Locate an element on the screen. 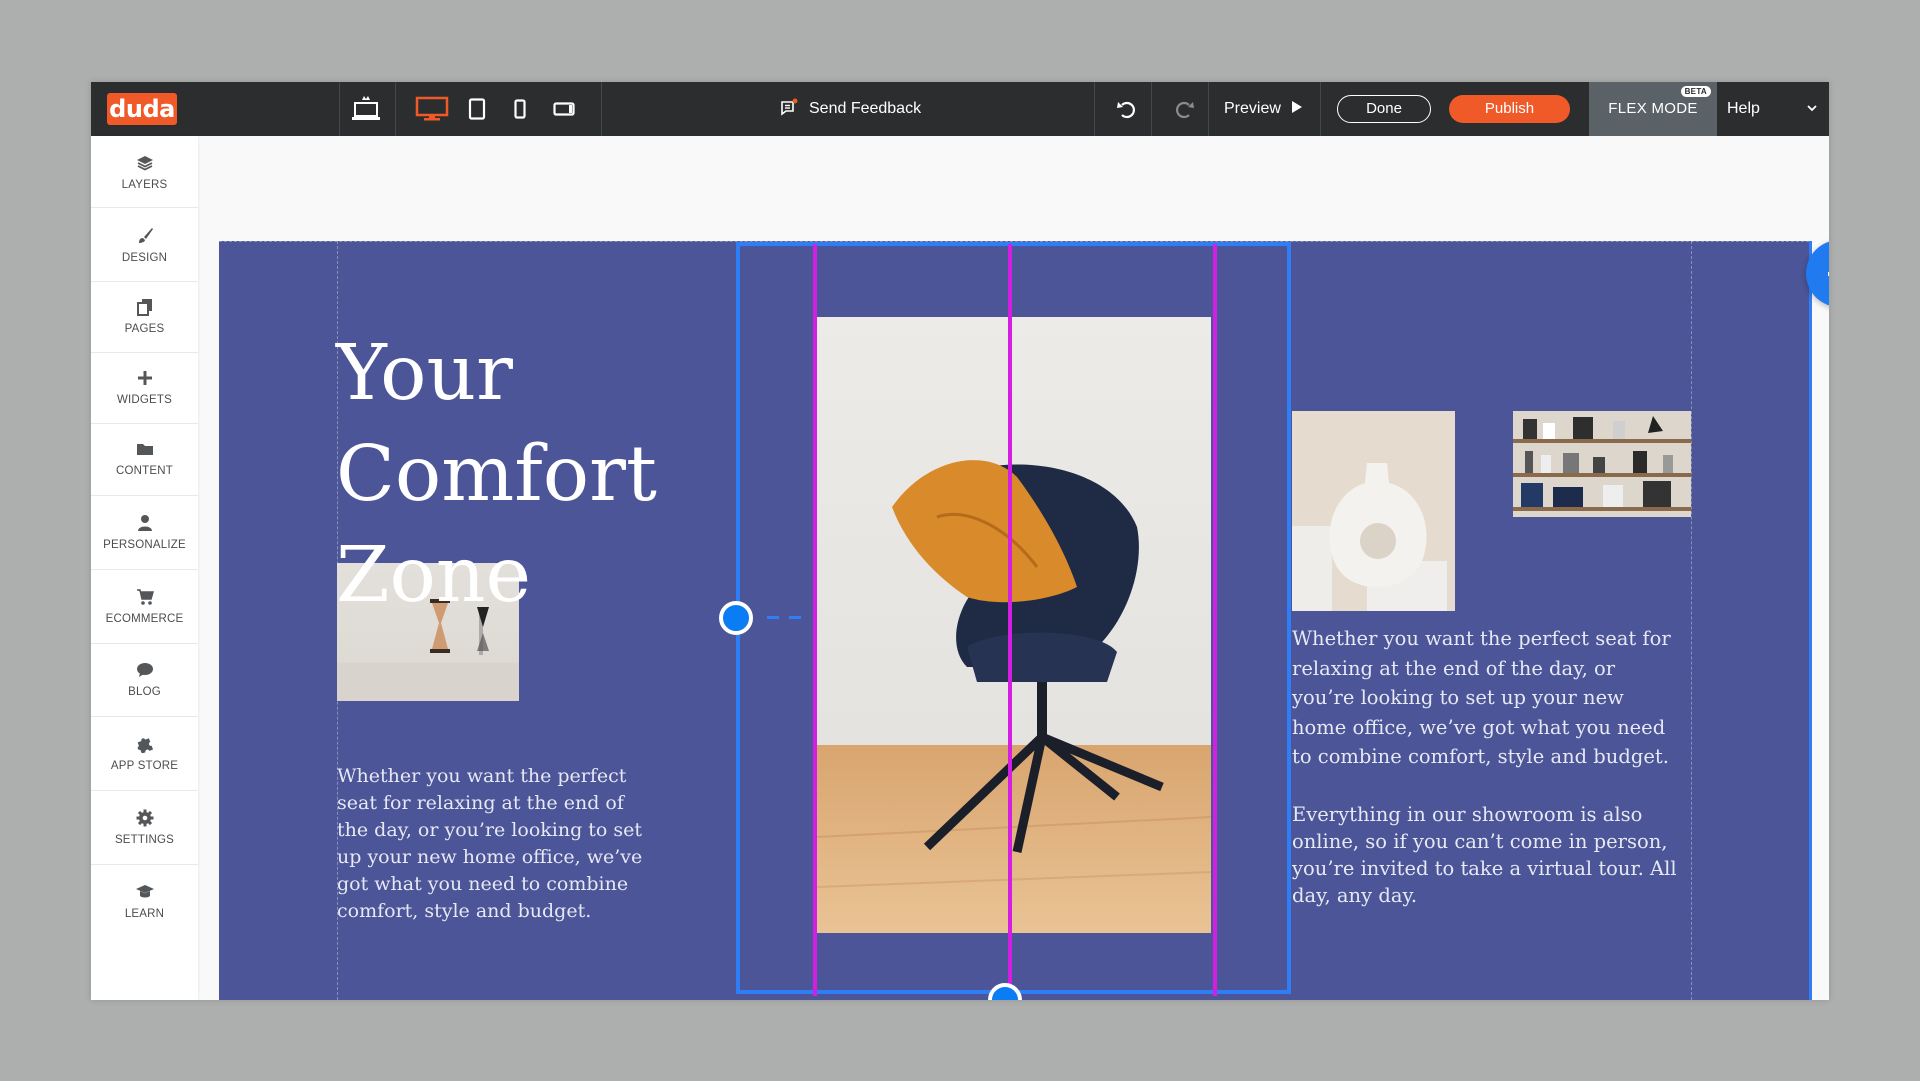 The width and height of the screenshot is (1920, 1081). sidebar-item-ecommerce: ECOMMERCE is located at coordinates (144, 606).